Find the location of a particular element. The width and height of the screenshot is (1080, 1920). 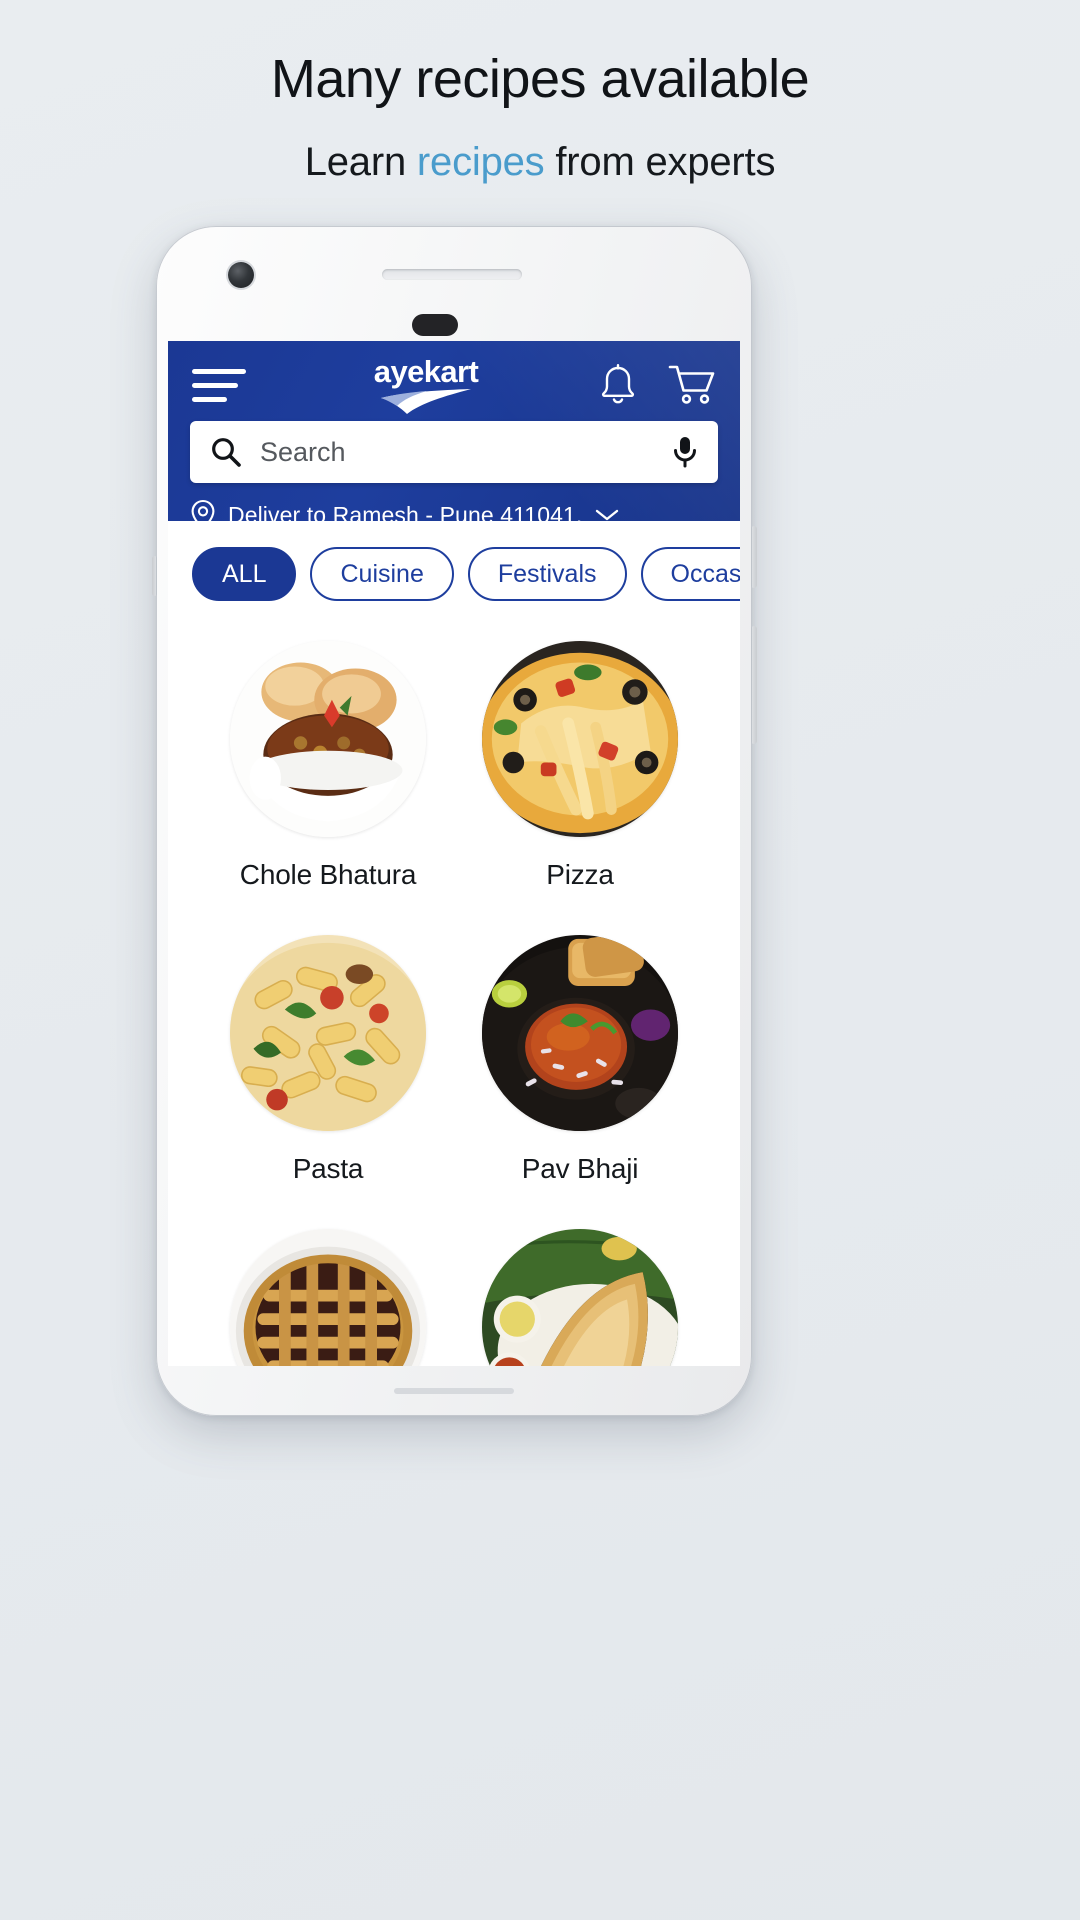

masala-dosa-photo is located at coordinates (580, 1297).